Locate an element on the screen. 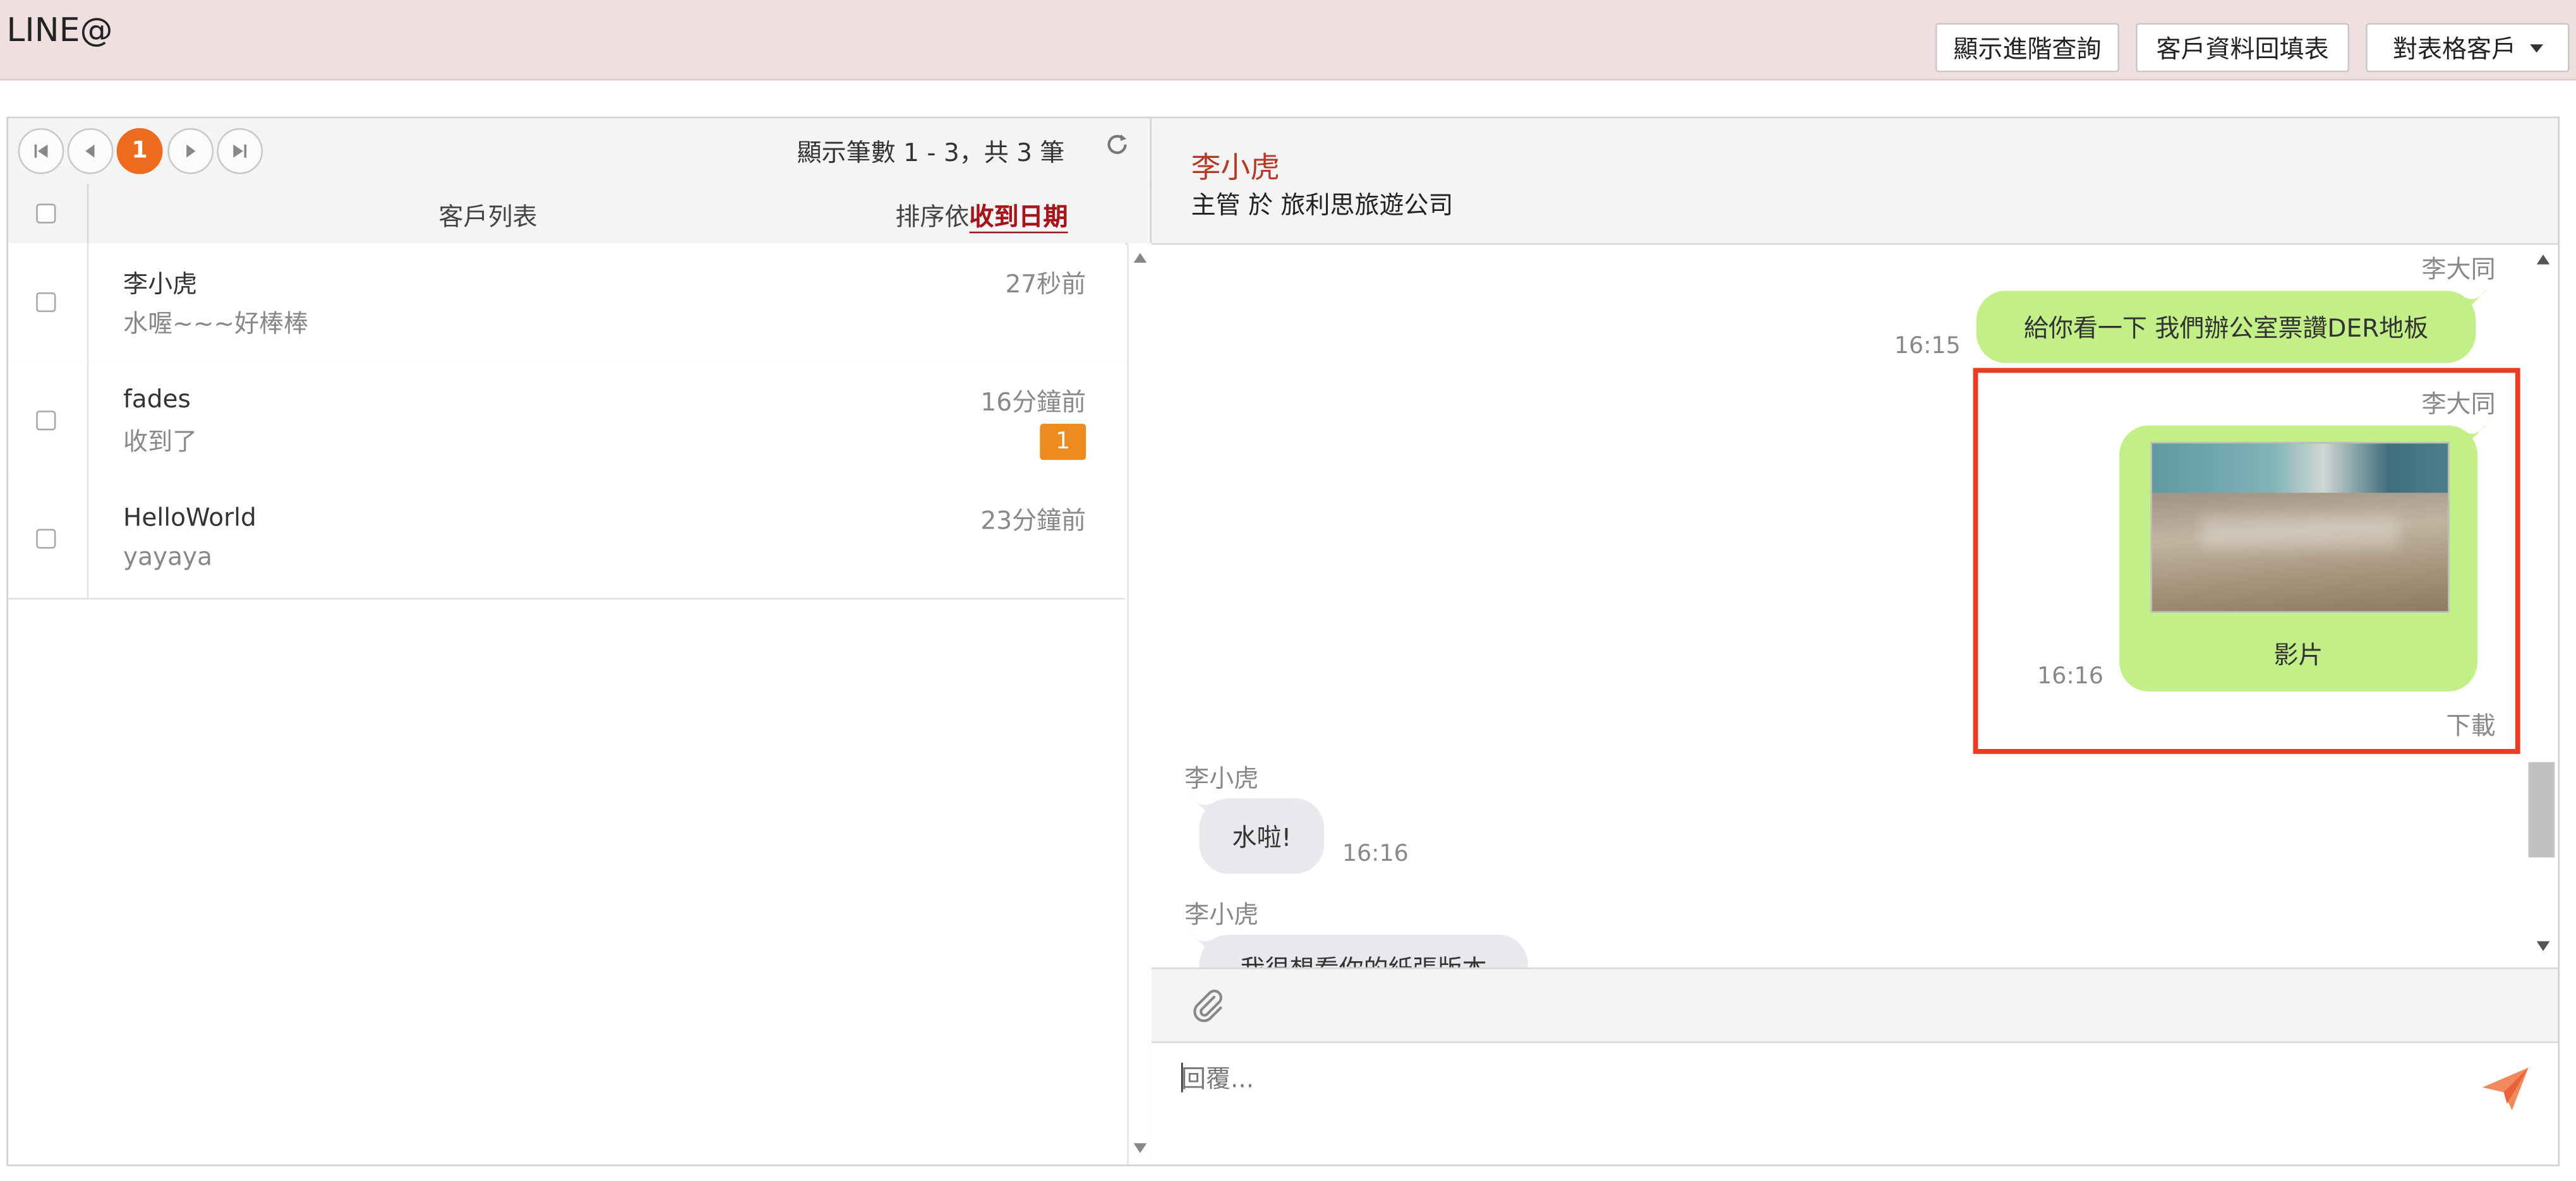  show-advanced-query-button: 顯示進階查詢 is located at coordinates (2027, 48).